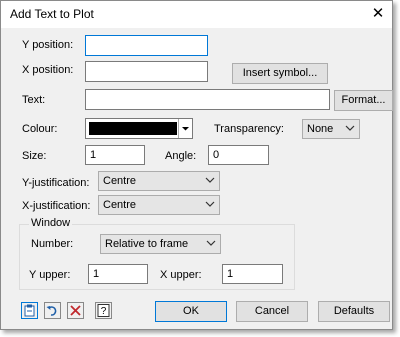 The width and height of the screenshot is (400, 337). I want to click on y-justification-select: Centre, so click(159, 181).